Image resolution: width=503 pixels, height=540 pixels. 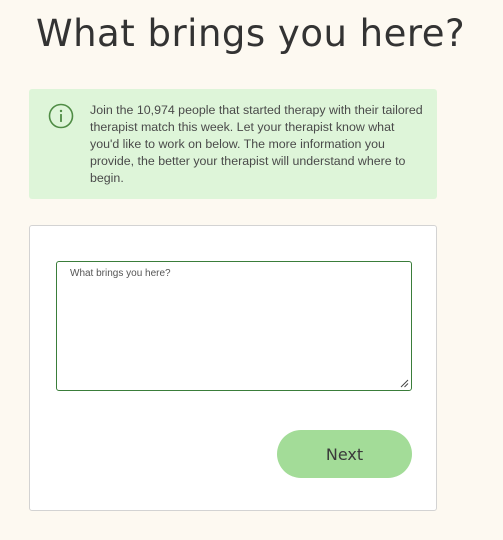 What do you see at coordinates (344, 454) in the screenshot?
I see `next-button: Next` at bounding box center [344, 454].